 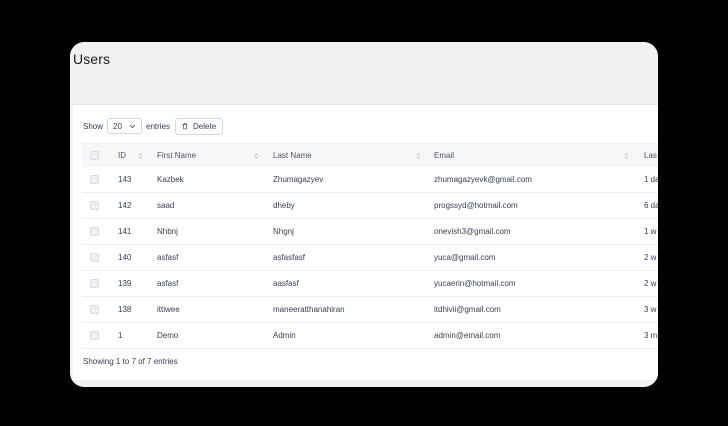 What do you see at coordinates (286, 283) in the screenshot?
I see `cell-last-name: aasfasf` at bounding box center [286, 283].